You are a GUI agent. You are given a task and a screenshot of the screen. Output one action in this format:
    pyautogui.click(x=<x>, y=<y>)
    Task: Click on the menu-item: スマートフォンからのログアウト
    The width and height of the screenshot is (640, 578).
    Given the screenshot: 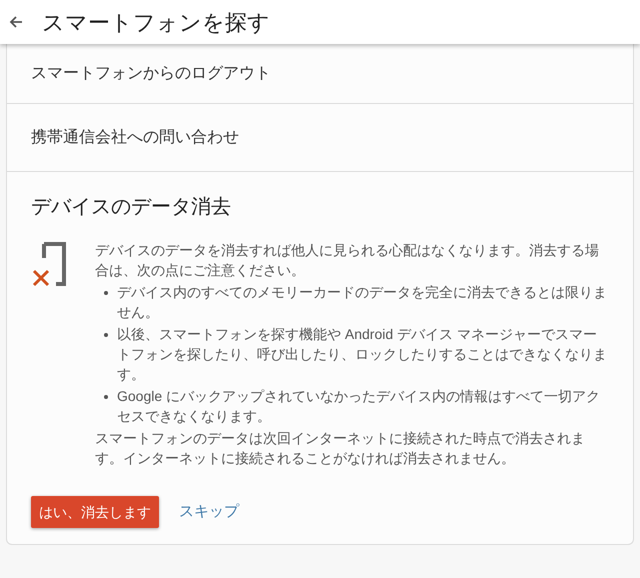 What is the action you would take?
    pyautogui.click(x=151, y=74)
    